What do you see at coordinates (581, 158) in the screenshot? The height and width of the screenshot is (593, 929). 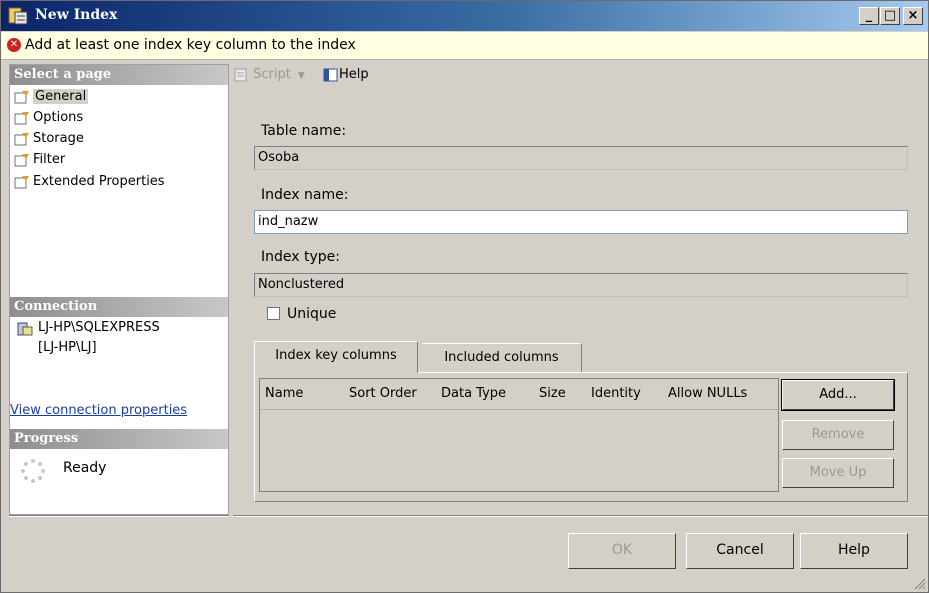 I see `table-name-field: Osoba` at bounding box center [581, 158].